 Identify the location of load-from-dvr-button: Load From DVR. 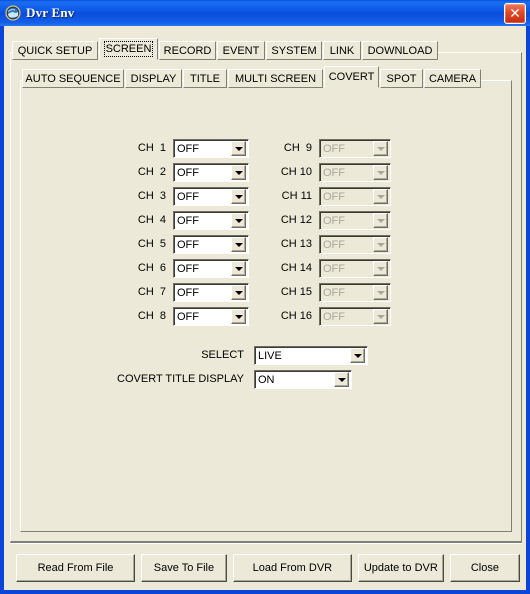
(292, 568).